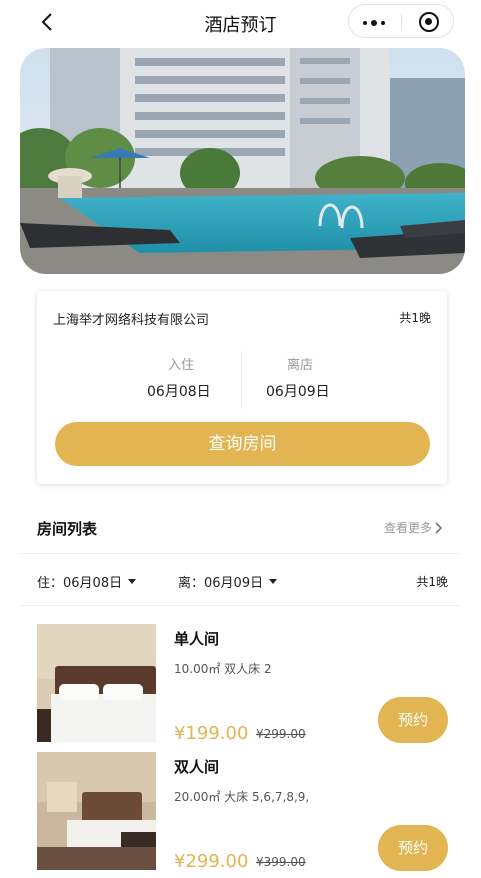 The width and height of the screenshot is (481, 878). I want to click on checkout-label: 离店, so click(300, 365).